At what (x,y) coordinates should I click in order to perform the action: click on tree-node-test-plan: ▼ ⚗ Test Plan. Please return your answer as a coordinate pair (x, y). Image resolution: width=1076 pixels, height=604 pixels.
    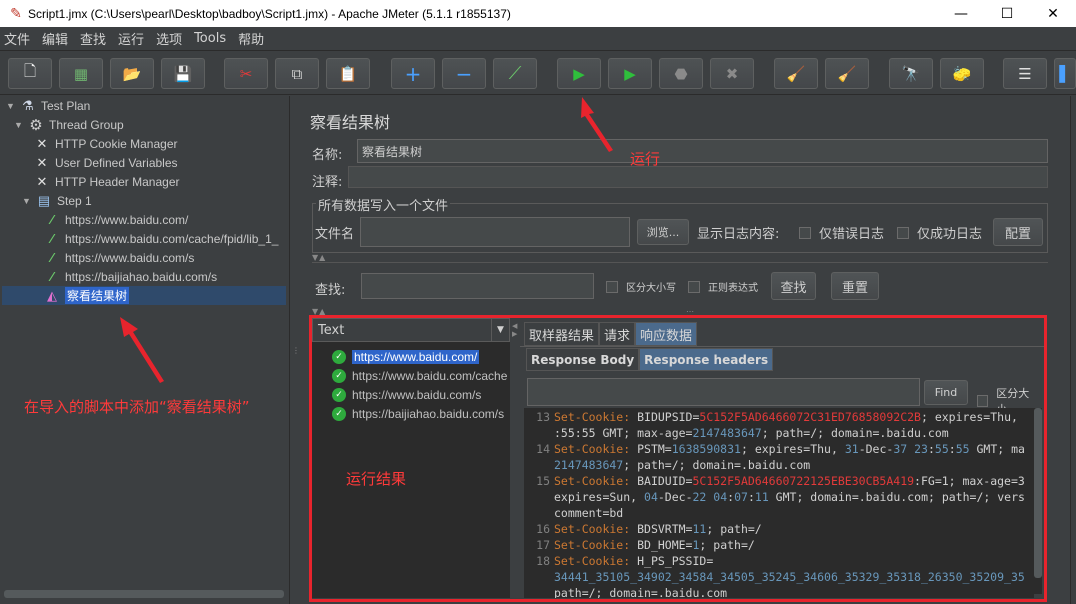
    Looking at the image, I should click on (48, 105).